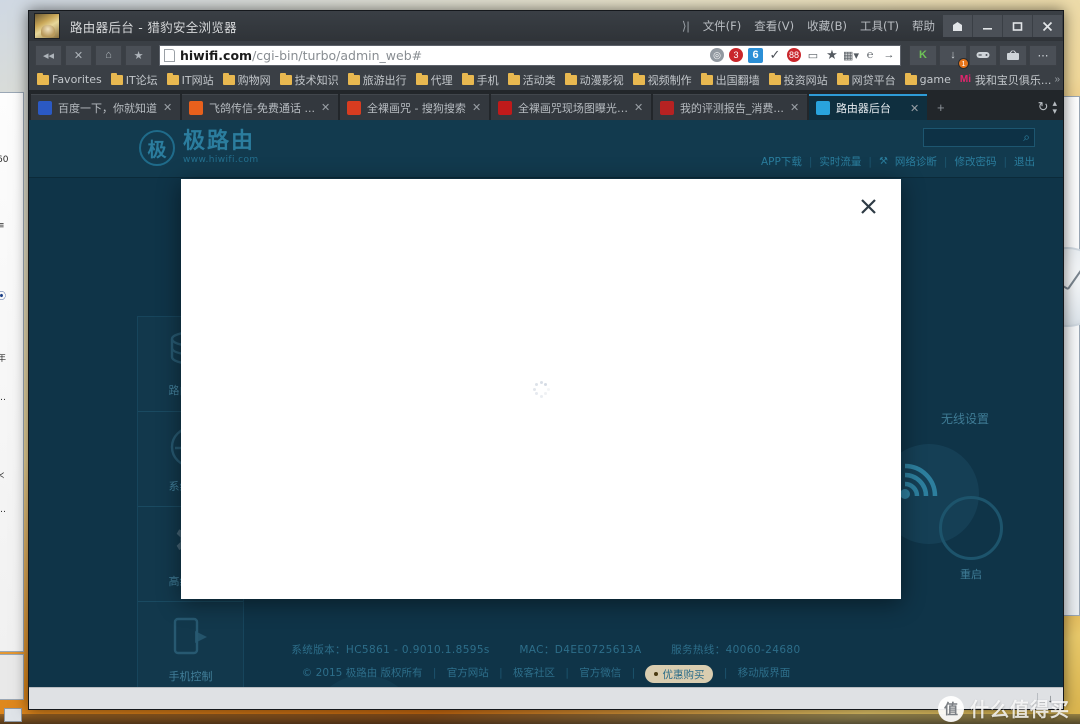 This screenshot has height=724, width=1080. Describe the element at coordinates (594, 80) in the screenshot. I see `bookmark-item: 动漫影视` at that location.